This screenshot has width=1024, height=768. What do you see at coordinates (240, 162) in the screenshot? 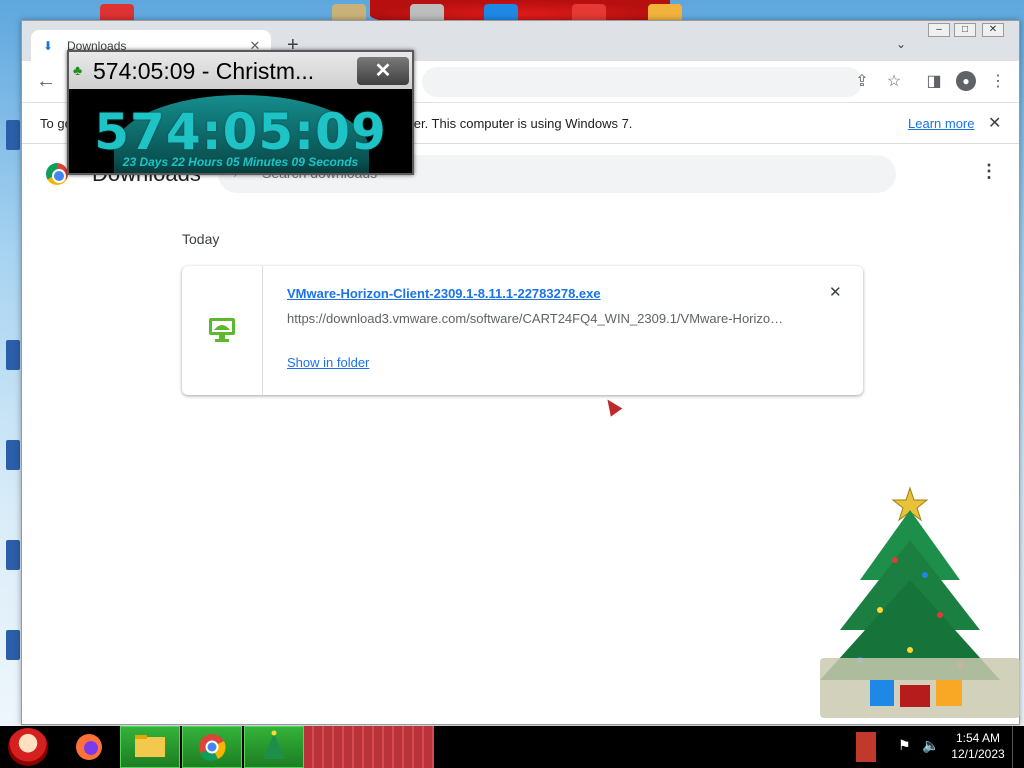
I see `countdown-subtitle: 23 Days 22 Hours 05 Minutes 09 Seconds` at bounding box center [240, 162].